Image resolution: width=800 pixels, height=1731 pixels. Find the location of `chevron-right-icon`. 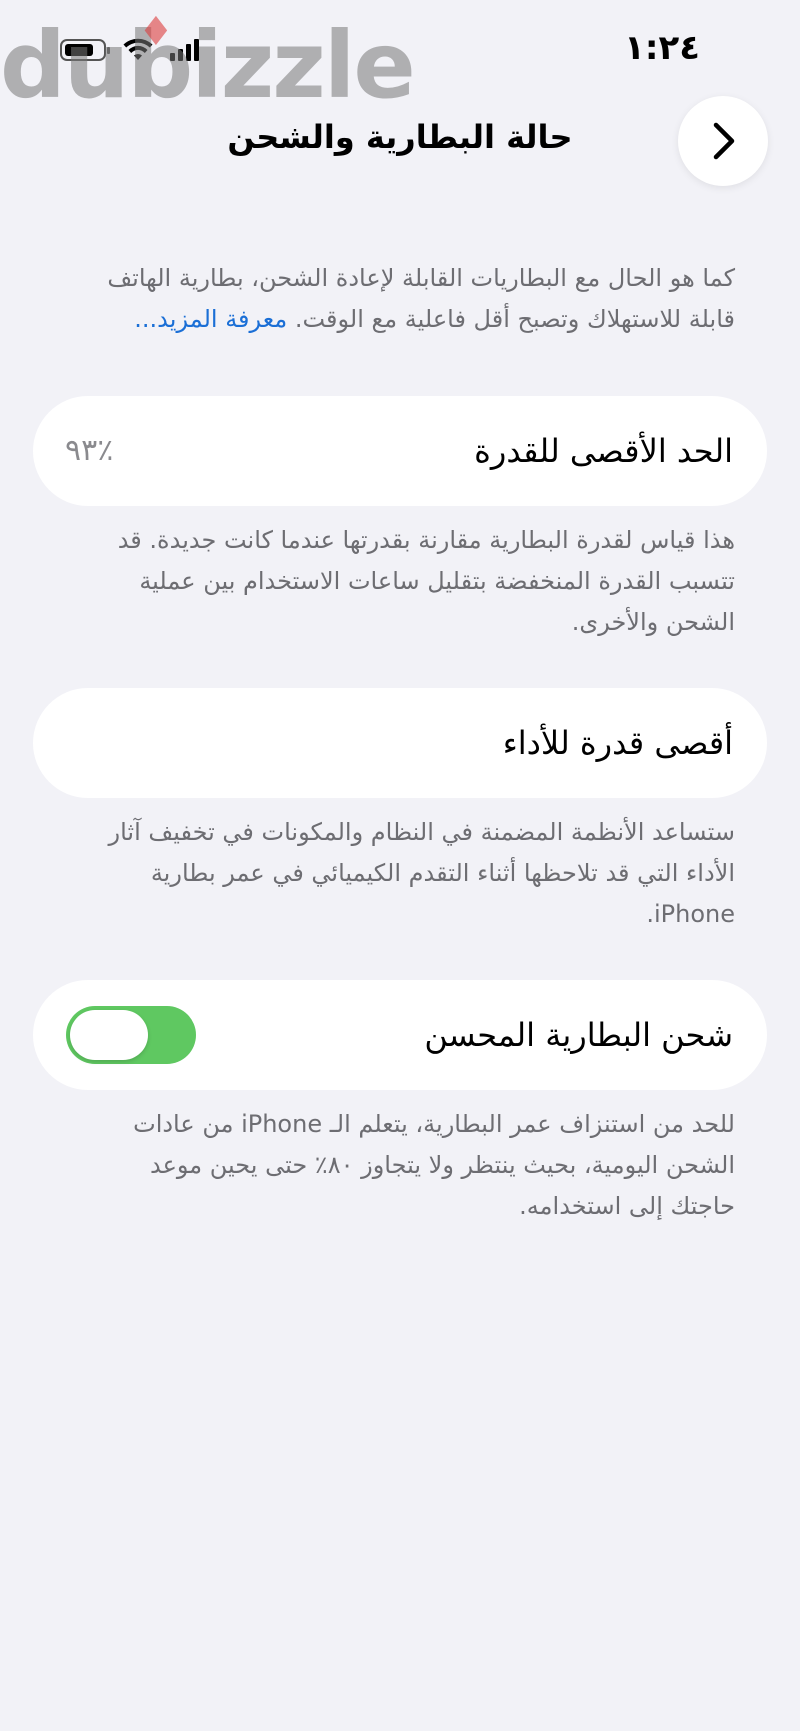

chevron-right-icon is located at coordinates (724, 141).